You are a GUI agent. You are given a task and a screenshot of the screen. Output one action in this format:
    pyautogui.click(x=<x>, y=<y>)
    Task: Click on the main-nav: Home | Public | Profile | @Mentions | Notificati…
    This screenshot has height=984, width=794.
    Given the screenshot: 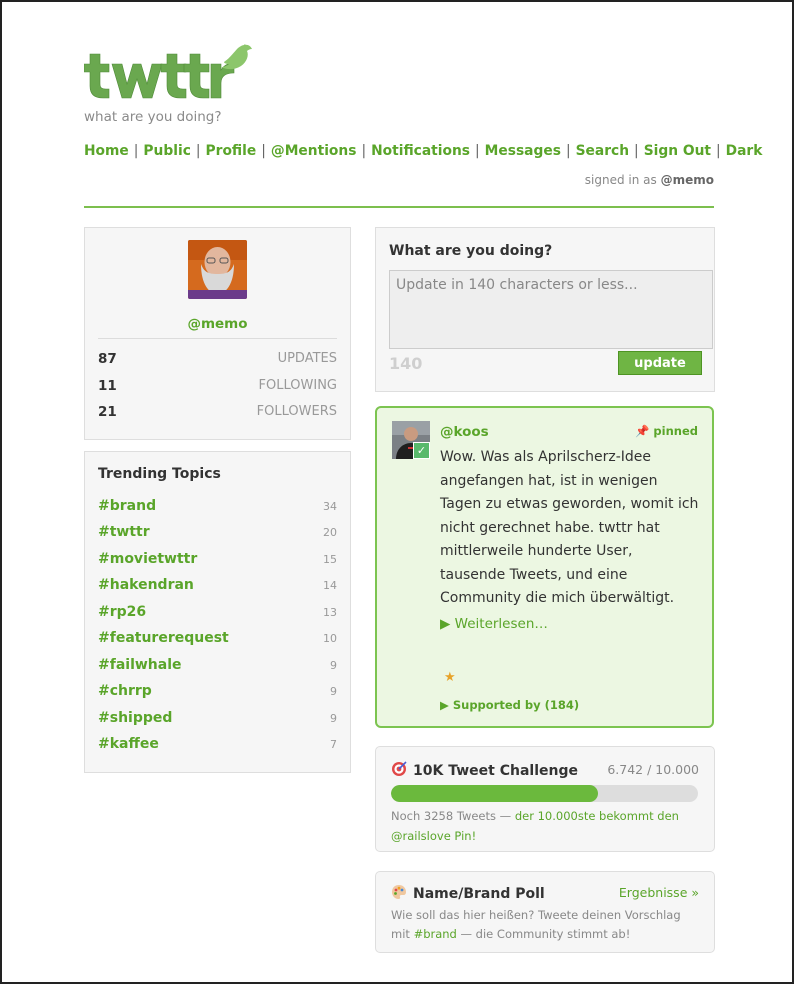 What is the action you would take?
    pyautogui.click(x=423, y=151)
    